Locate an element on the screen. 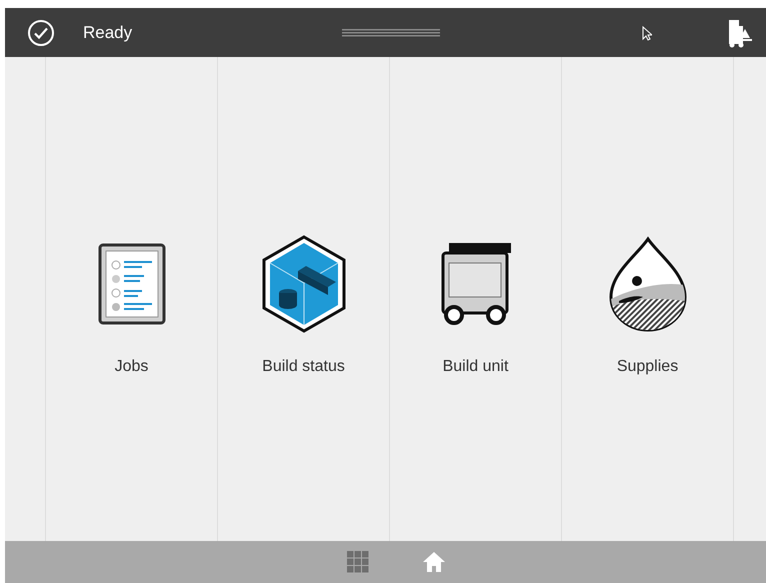 This screenshot has width=766, height=583. drag-handle-icon is located at coordinates (391, 33).